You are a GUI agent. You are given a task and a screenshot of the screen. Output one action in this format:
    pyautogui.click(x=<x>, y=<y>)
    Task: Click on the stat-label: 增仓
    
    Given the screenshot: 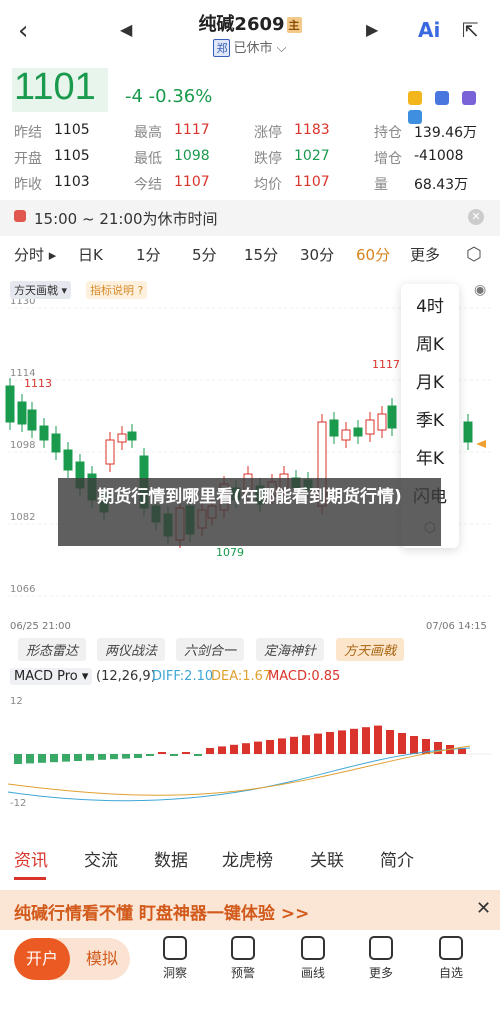 What is the action you would take?
    pyautogui.click(x=388, y=159)
    